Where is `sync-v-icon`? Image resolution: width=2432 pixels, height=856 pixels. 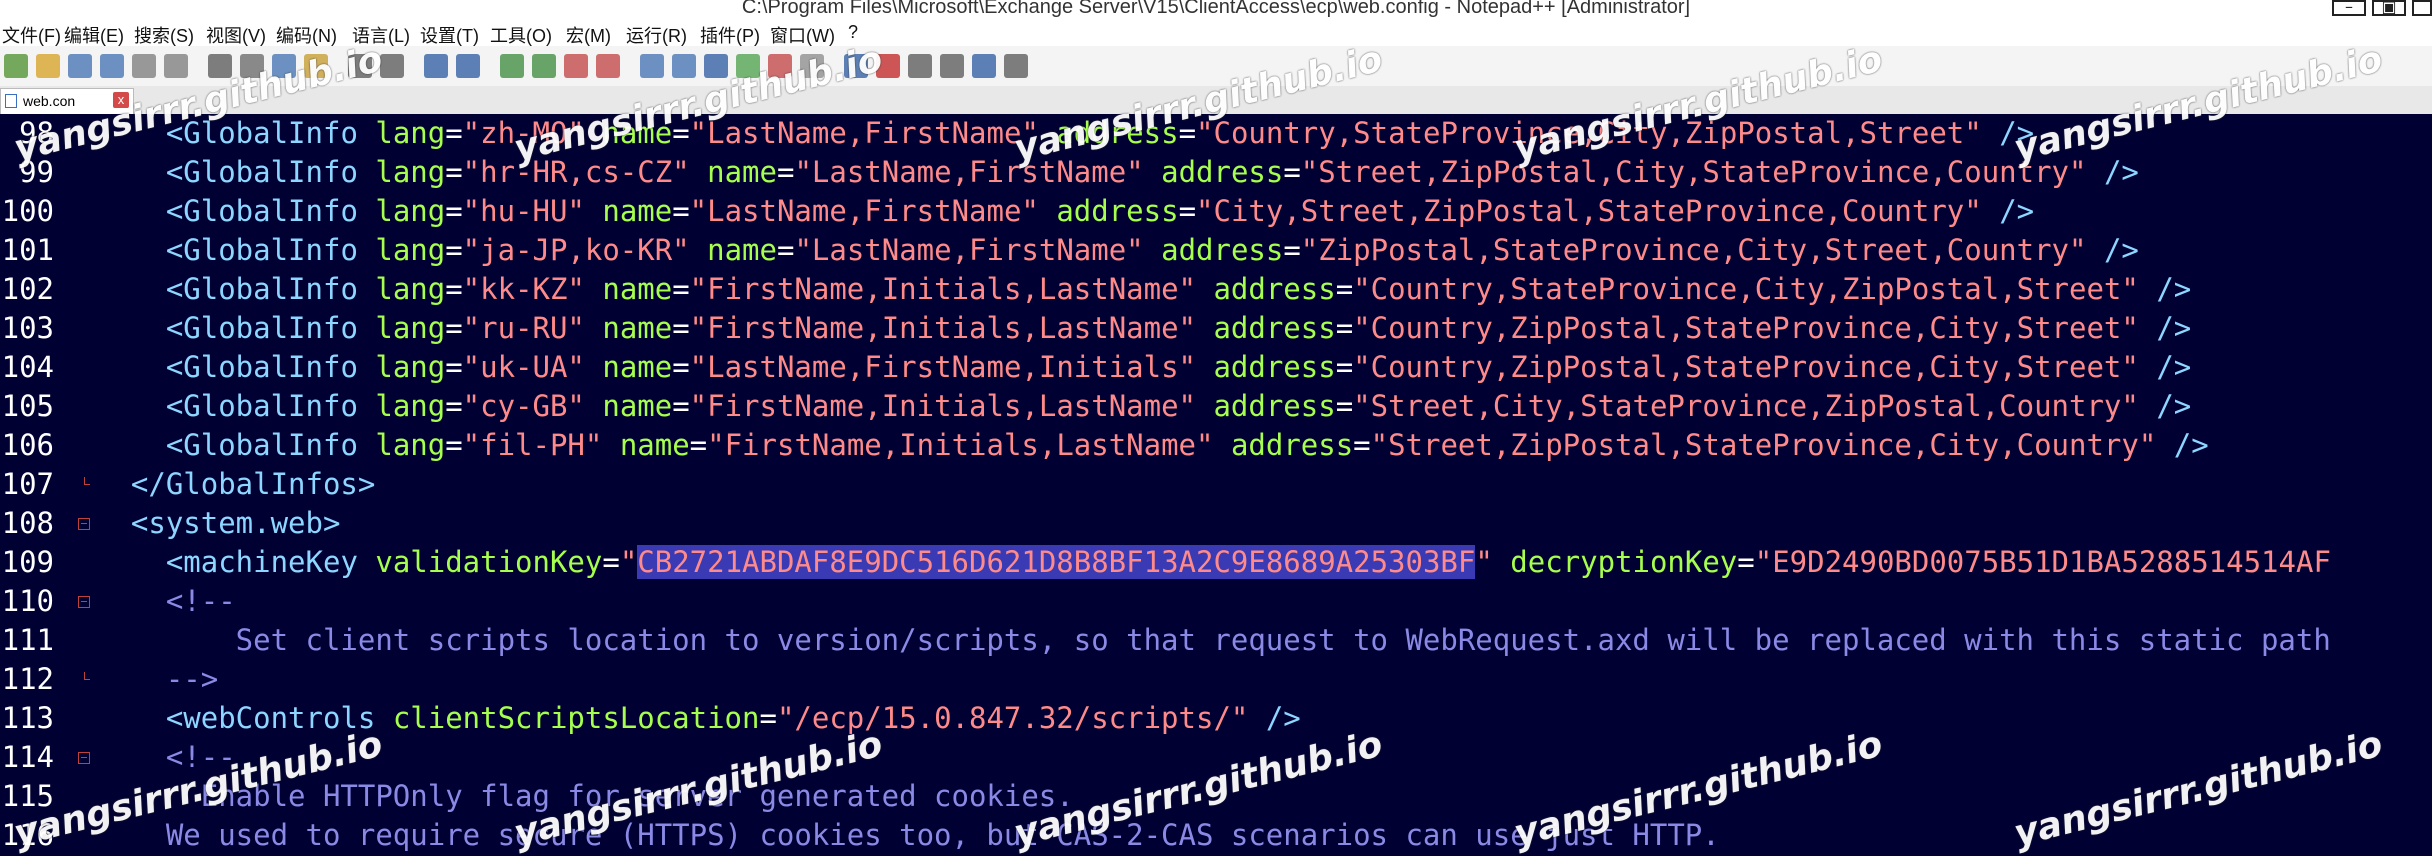
sync-v-icon is located at coordinates (576, 66).